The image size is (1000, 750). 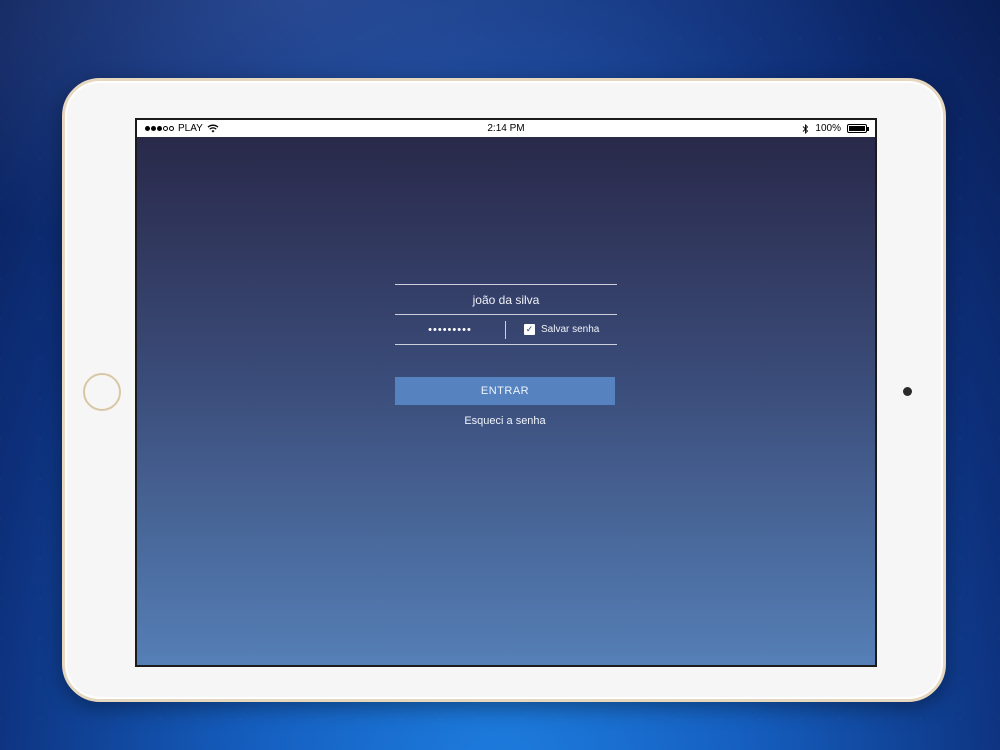 I want to click on divider-bottom, so click(x=506, y=344).